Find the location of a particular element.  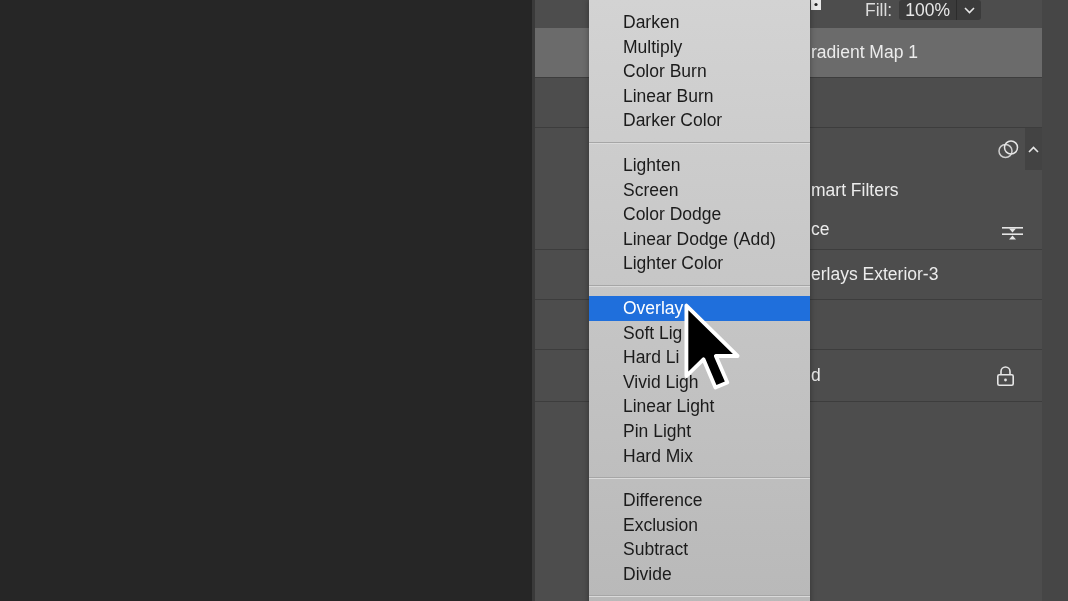

layer-name: erlays Exterior-3 is located at coordinates (875, 275).